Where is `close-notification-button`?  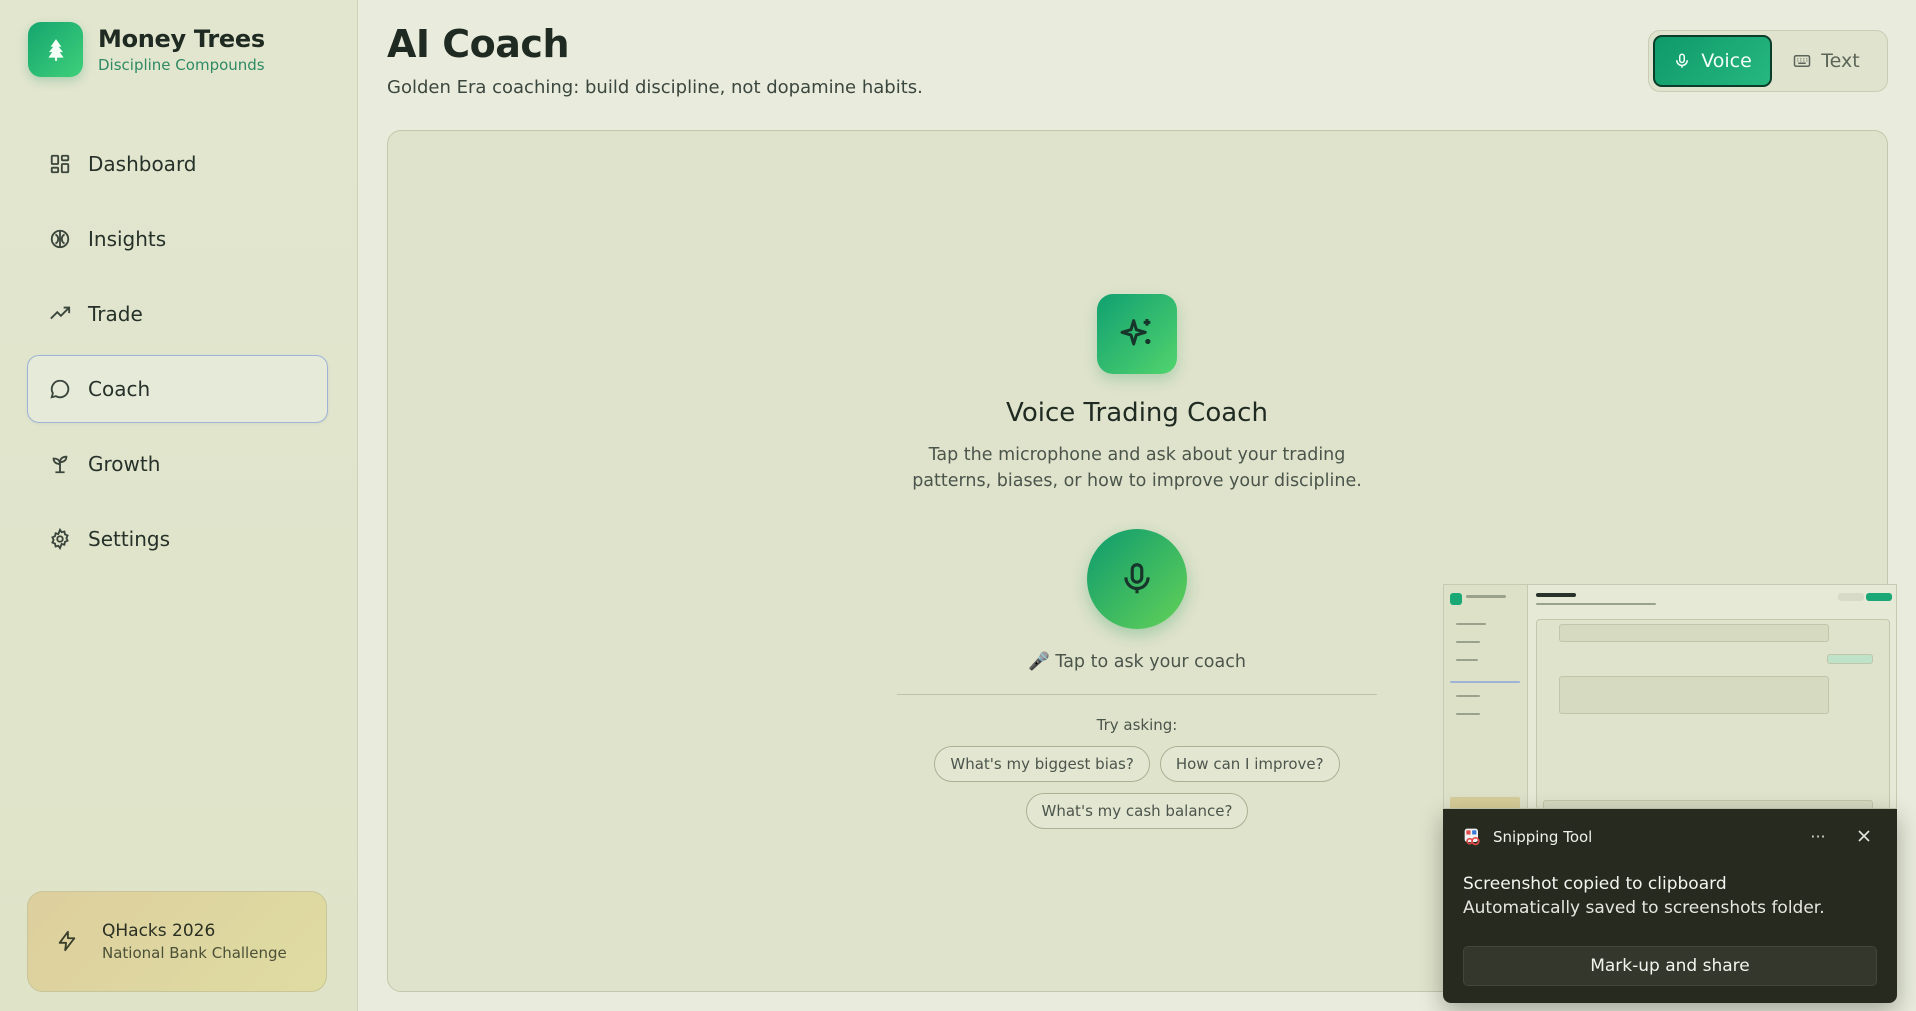 close-notification-button is located at coordinates (1864, 836).